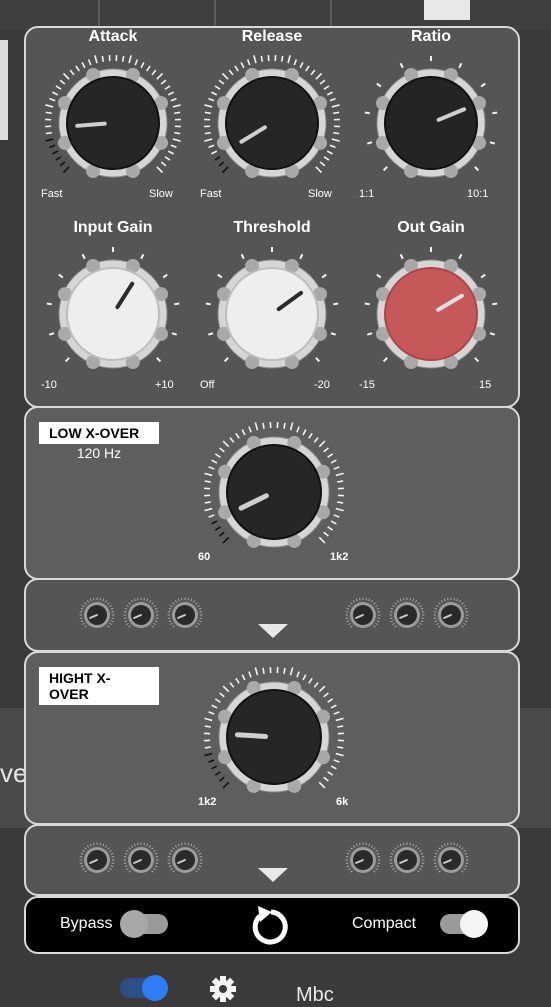  What do you see at coordinates (271, 927) in the screenshot?
I see `reset-icon` at bounding box center [271, 927].